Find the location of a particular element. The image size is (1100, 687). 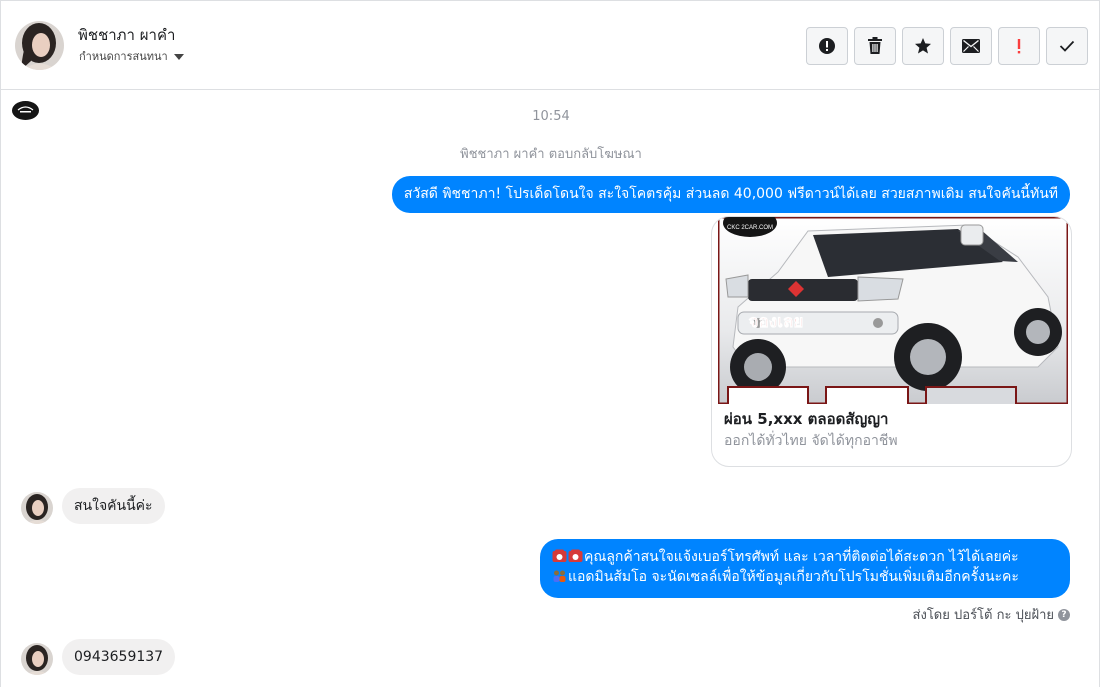

exclamation-icon is located at coordinates (1019, 46).